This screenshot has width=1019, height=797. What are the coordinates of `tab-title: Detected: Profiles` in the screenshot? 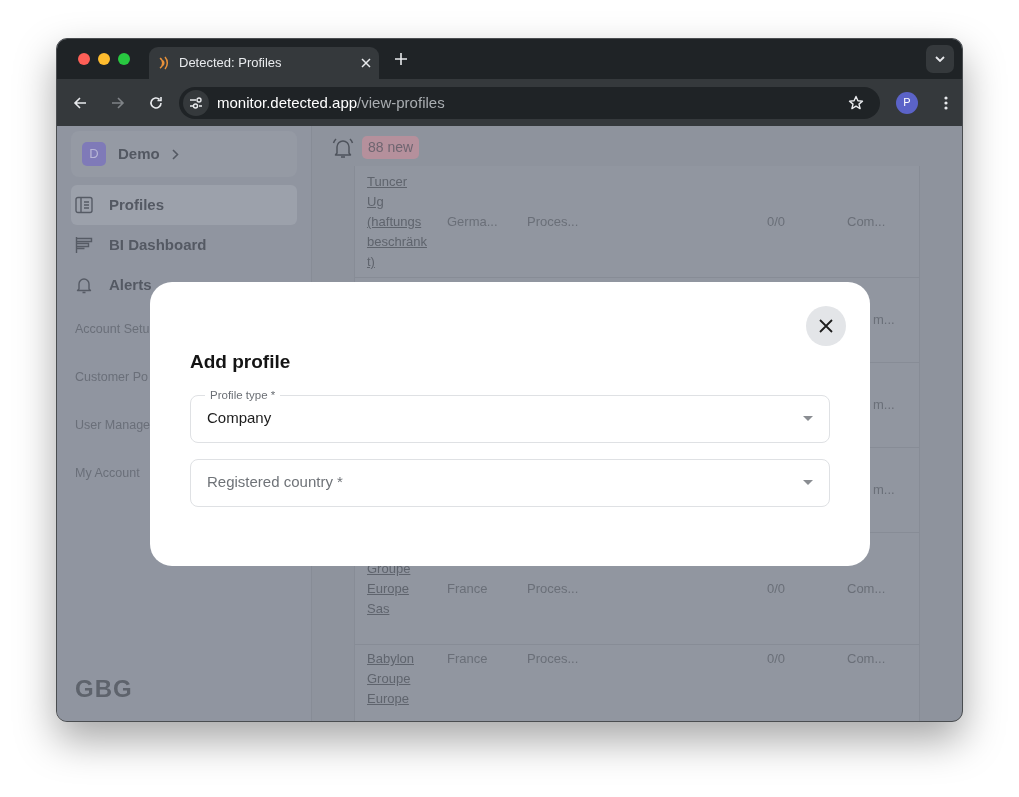 It's located at (231, 63).